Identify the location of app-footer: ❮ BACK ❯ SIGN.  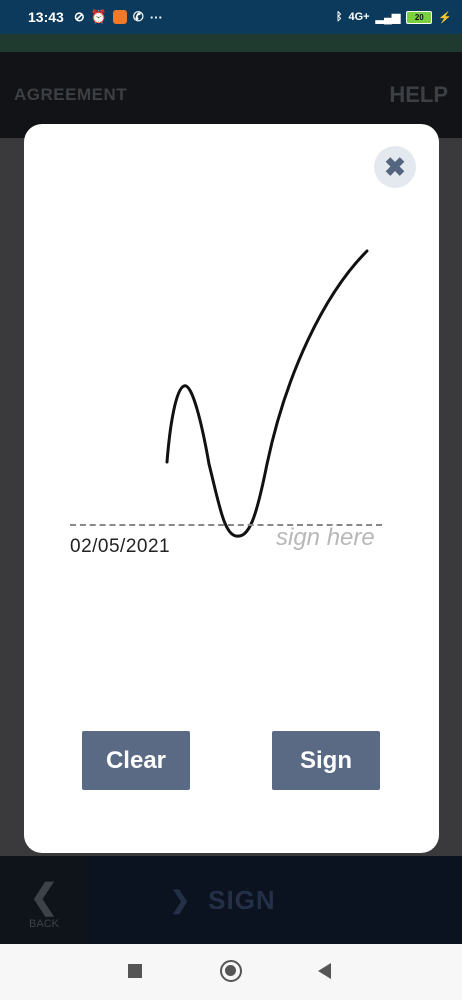
(231, 900).